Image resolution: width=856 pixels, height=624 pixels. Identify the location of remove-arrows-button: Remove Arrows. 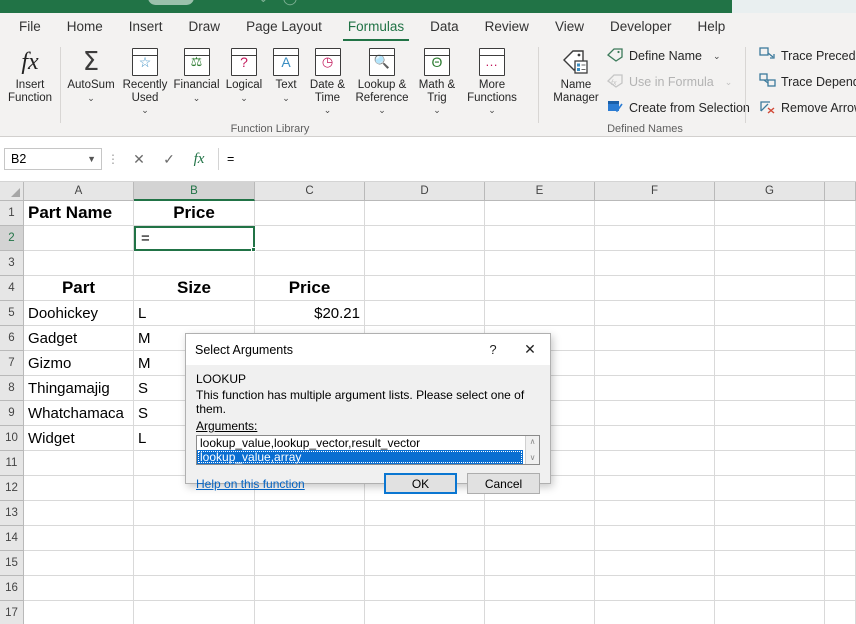
(807, 108).